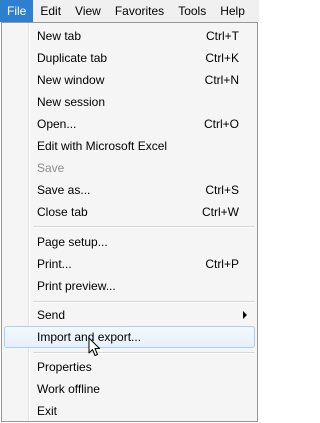  I want to click on menu-view: View, so click(88, 11).